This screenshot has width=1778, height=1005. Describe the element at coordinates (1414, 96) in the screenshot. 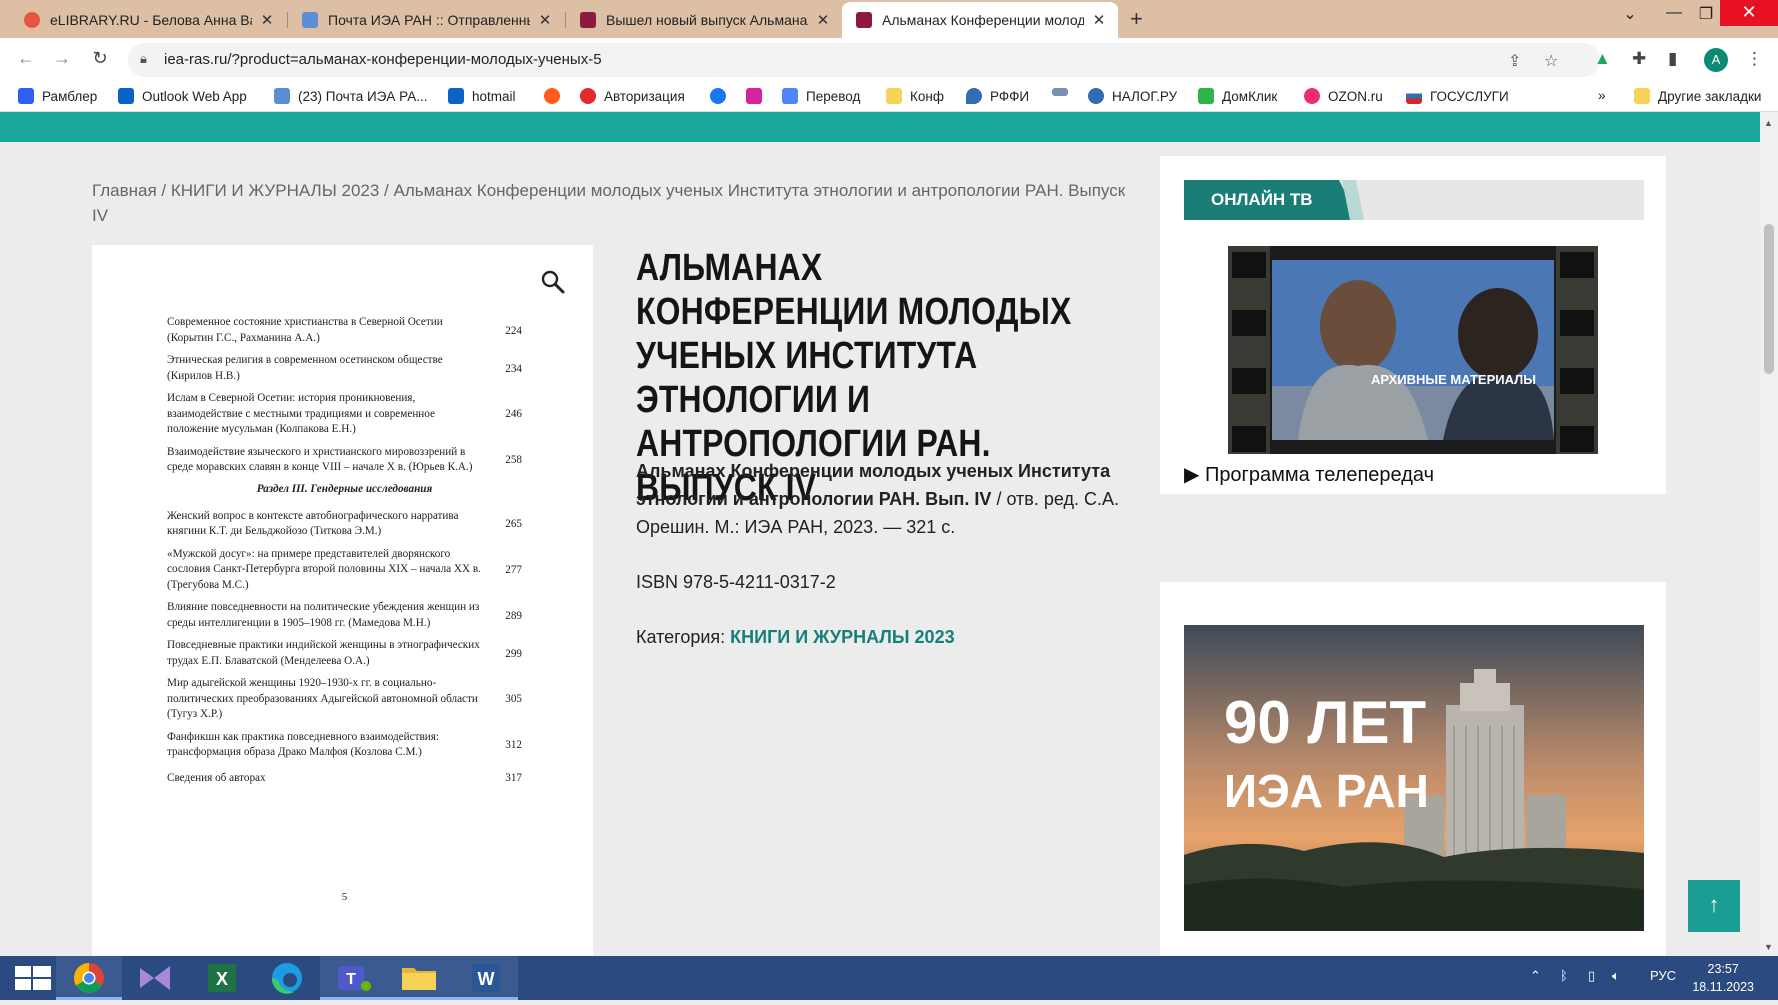

I see `gosuslugi-icon` at that location.